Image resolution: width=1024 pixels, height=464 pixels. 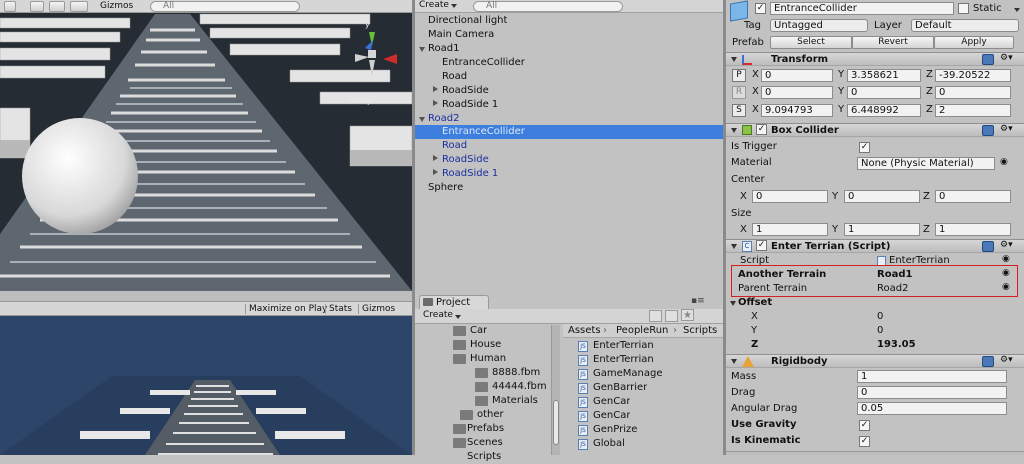 What do you see at coordinates (485, 345) in the screenshot?
I see `tree-item: House` at bounding box center [485, 345].